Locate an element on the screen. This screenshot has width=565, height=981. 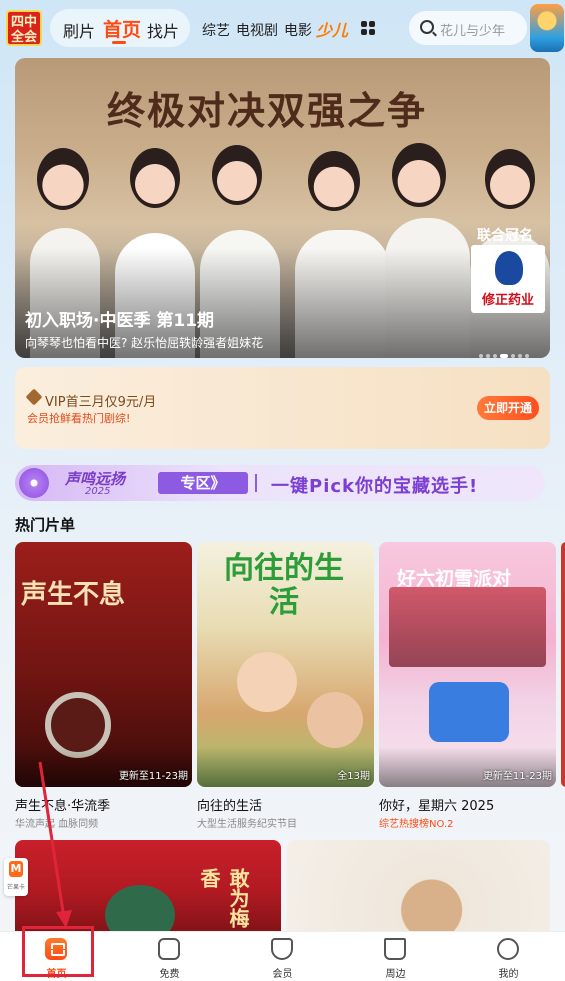
tab-zhaopian: 找片 is located at coordinates (163, 30).